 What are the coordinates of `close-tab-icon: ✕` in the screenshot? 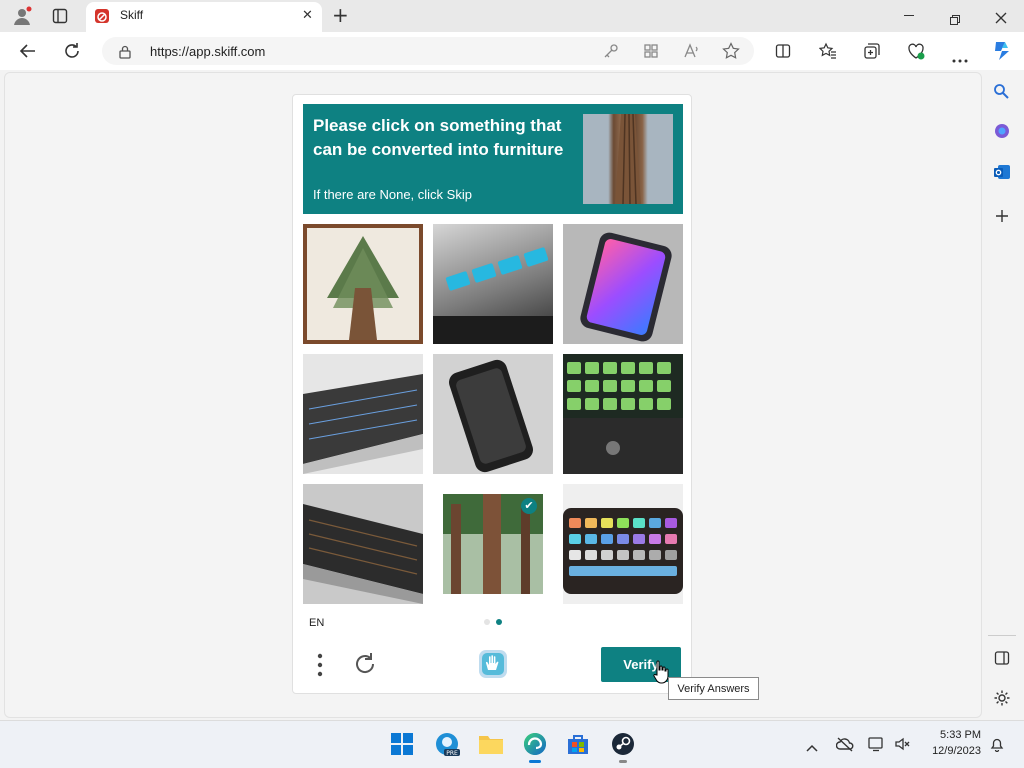 It's located at (307, 15).